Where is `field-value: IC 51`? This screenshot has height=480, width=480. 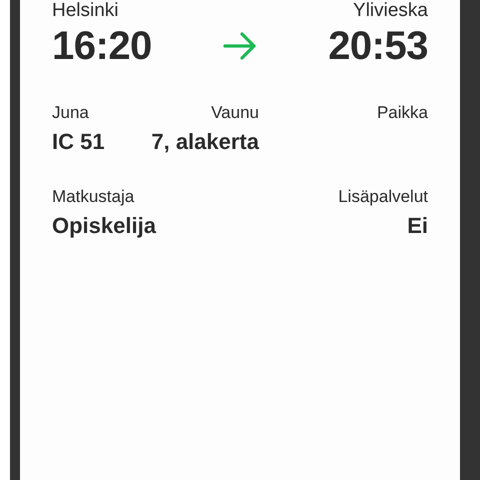
field-value: IC 51 is located at coordinates (78, 142).